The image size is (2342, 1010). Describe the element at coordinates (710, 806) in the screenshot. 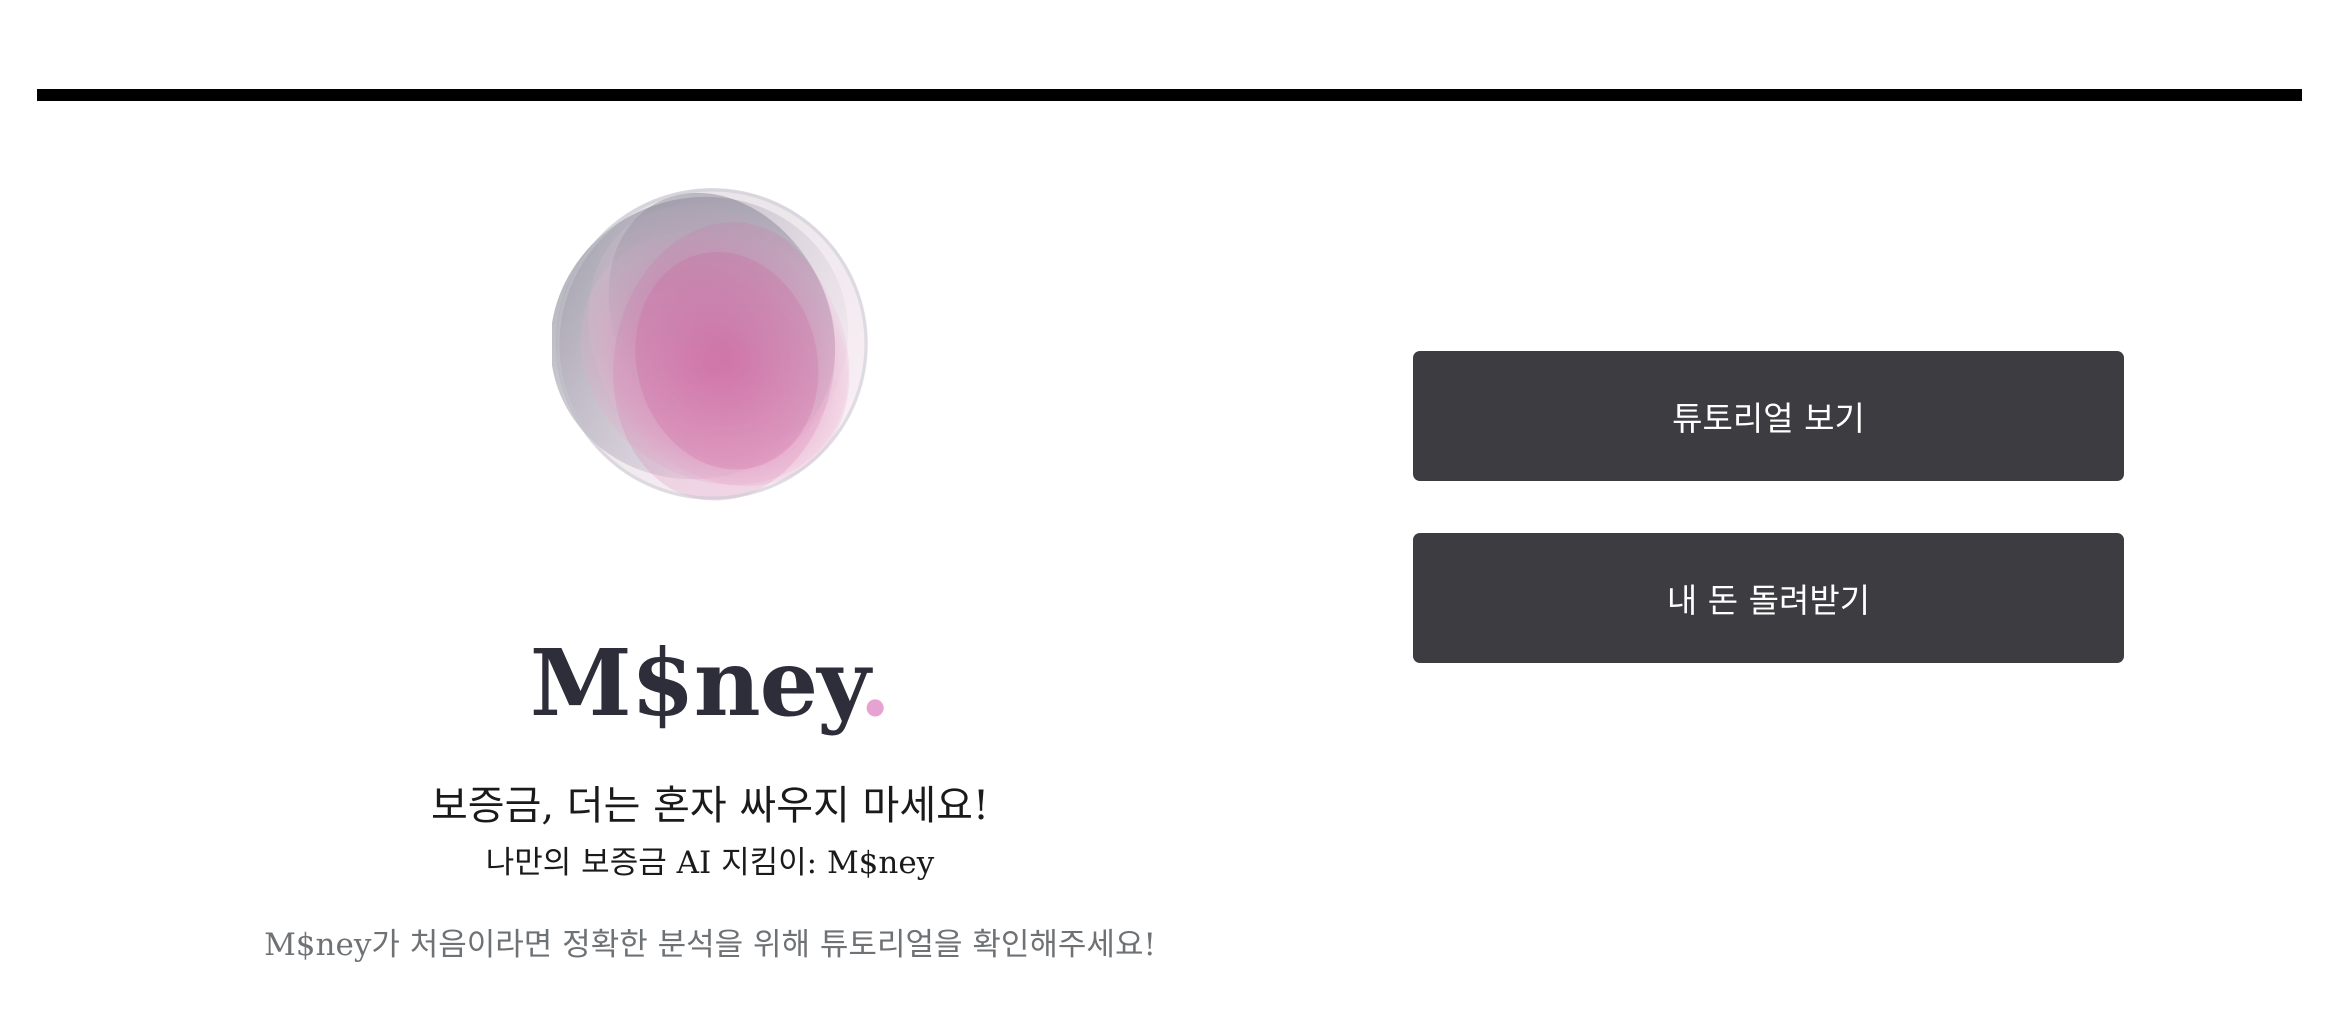

I see `hero-headline: 보증금, 더는 혼자 싸우지 마세요!` at that location.